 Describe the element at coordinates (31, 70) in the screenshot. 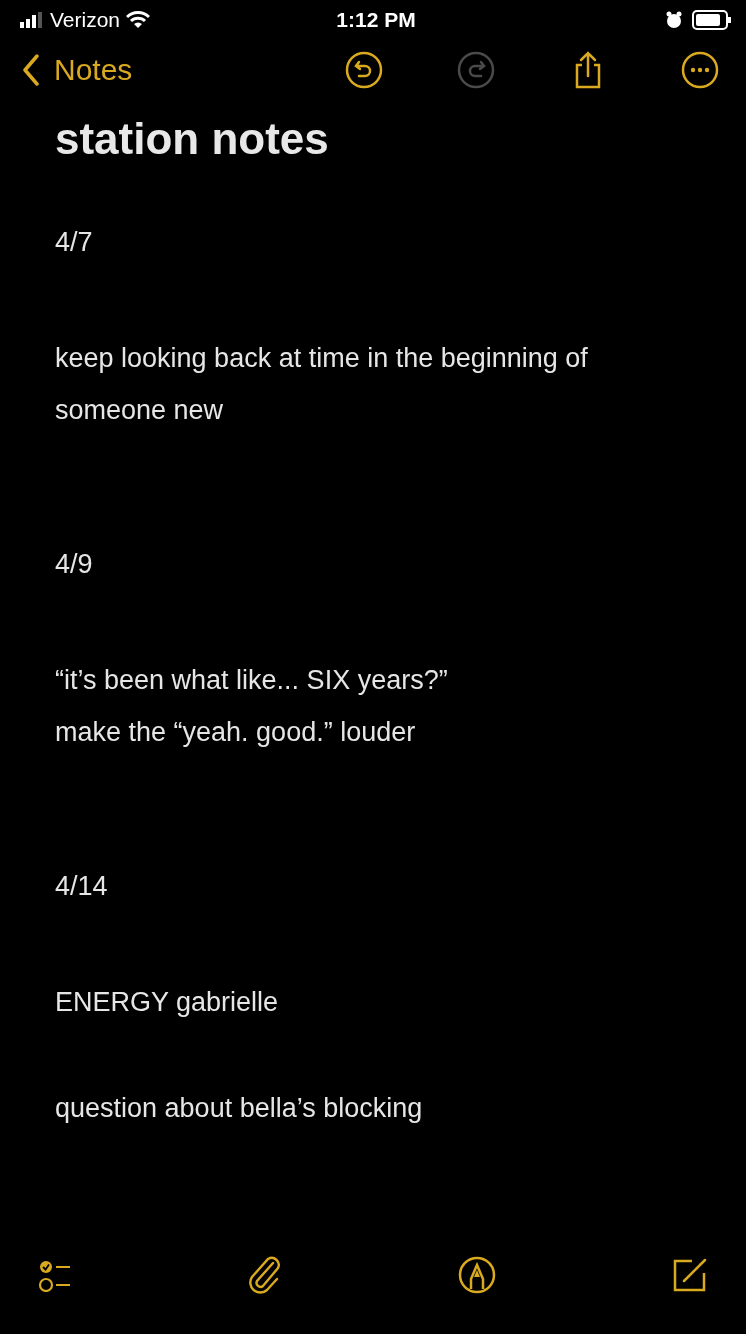

I see `chevron-left-icon` at that location.